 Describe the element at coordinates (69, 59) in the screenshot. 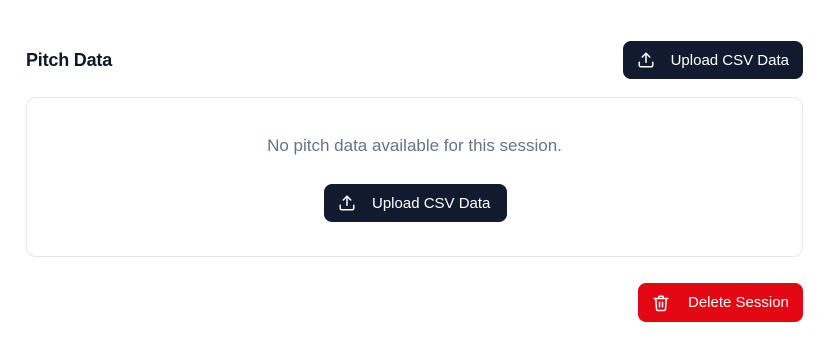

I see `section-title: Pitch Data` at that location.